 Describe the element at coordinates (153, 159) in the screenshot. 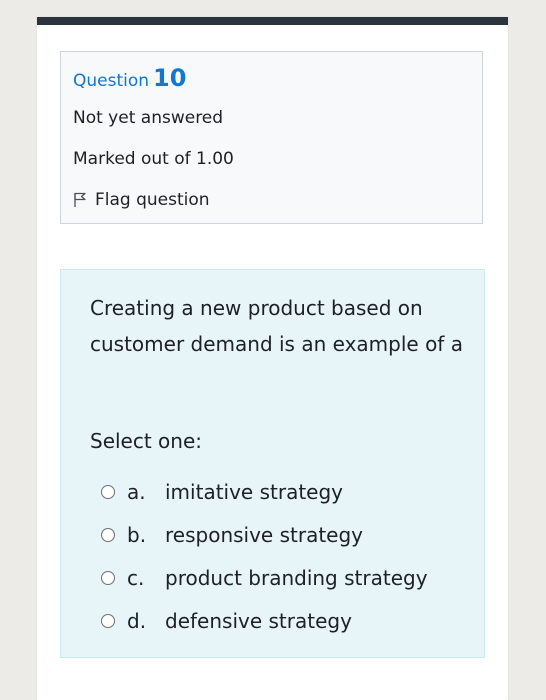

I see `question-grade: Marked out of 1.00` at that location.